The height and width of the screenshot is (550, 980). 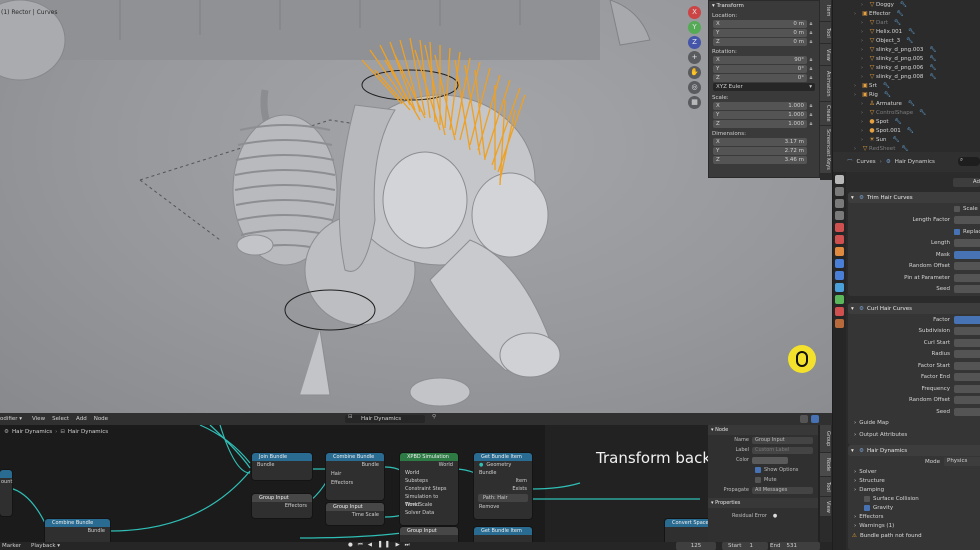 I want to click on texture-tab-icon, so click(x=839, y=323).